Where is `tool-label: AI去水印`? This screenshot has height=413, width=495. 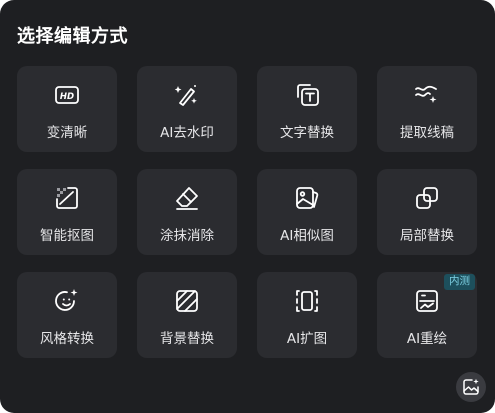 tool-label: AI去水印 is located at coordinates (187, 133).